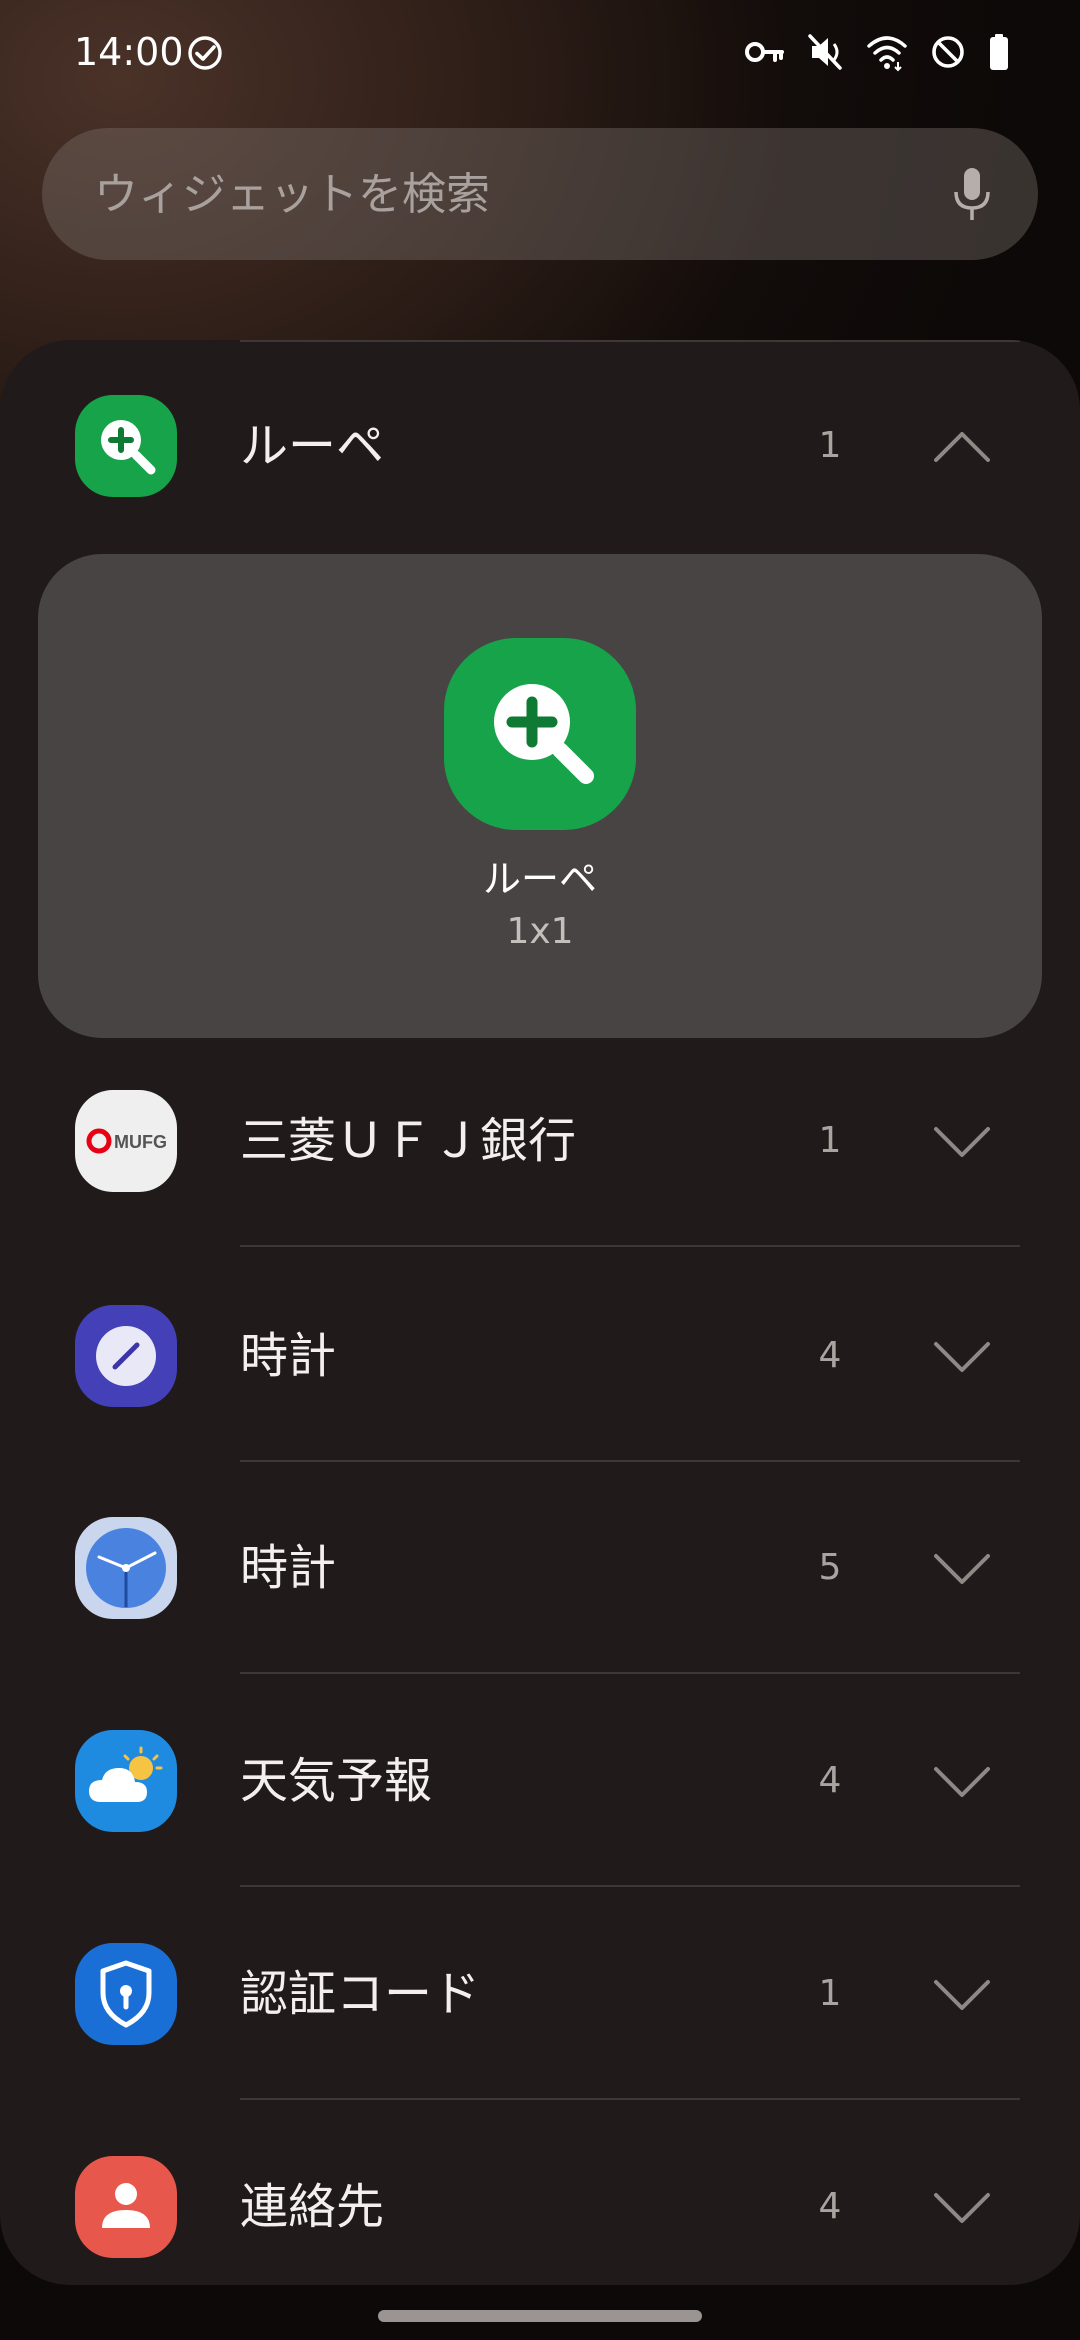 This screenshot has width=1080, height=2340. What do you see at coordinates (126, 1356) in the screenshot?
I see `compass-clock-icon` at bounding box center [126, 1356].